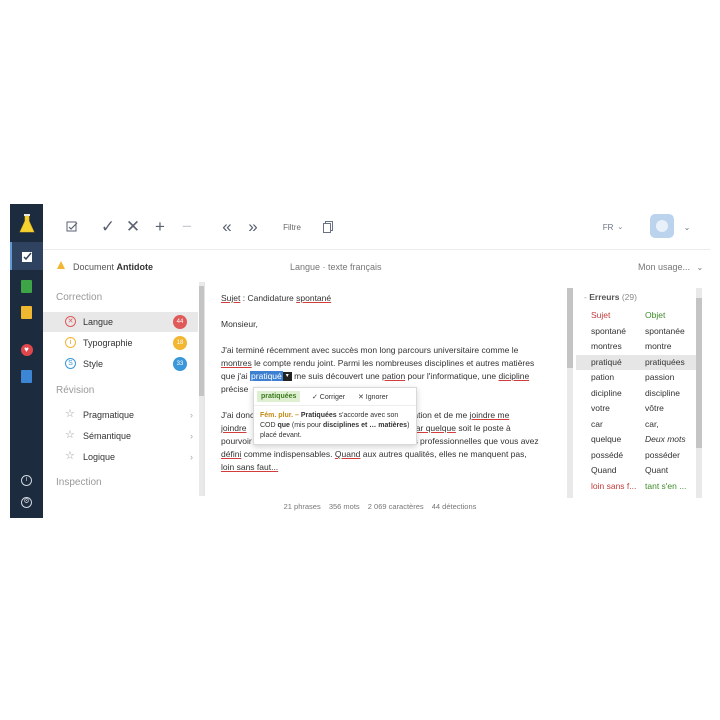 The image size is (720, 720). Describe the element at coordinates (236, 363) in the screenshot. I see `error-word: montres` at that location.